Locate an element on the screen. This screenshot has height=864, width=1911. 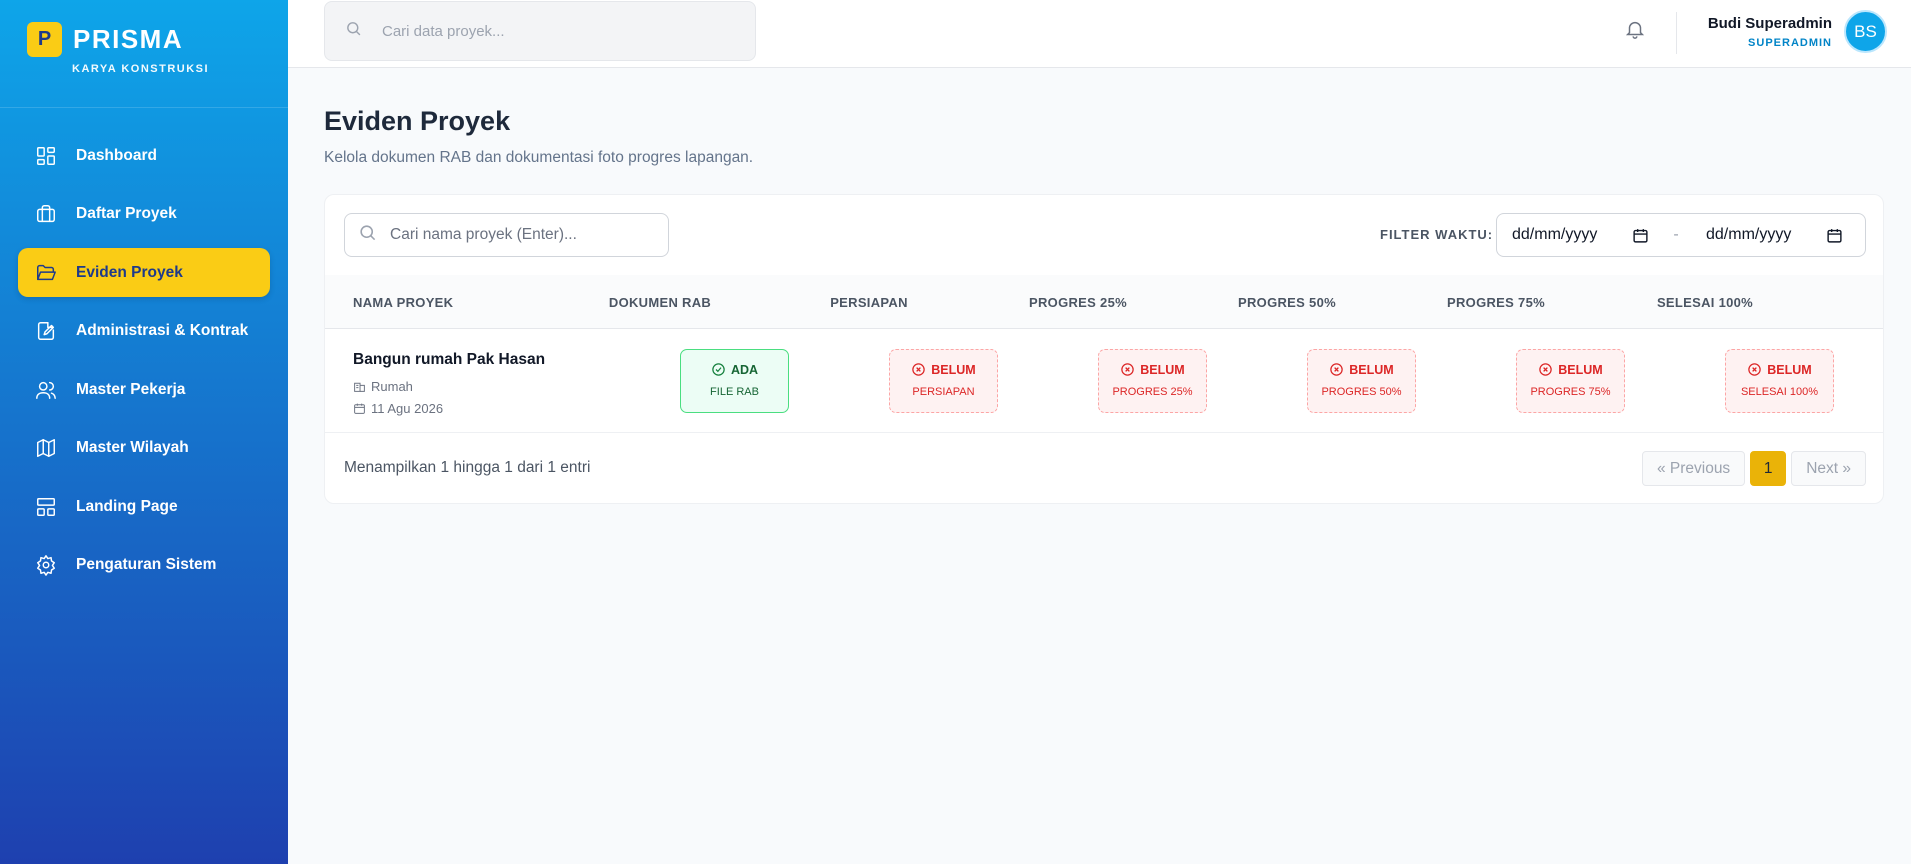
sidebar-item-master-pekerja: Master Pekerja is located at coordinates (144, 389).